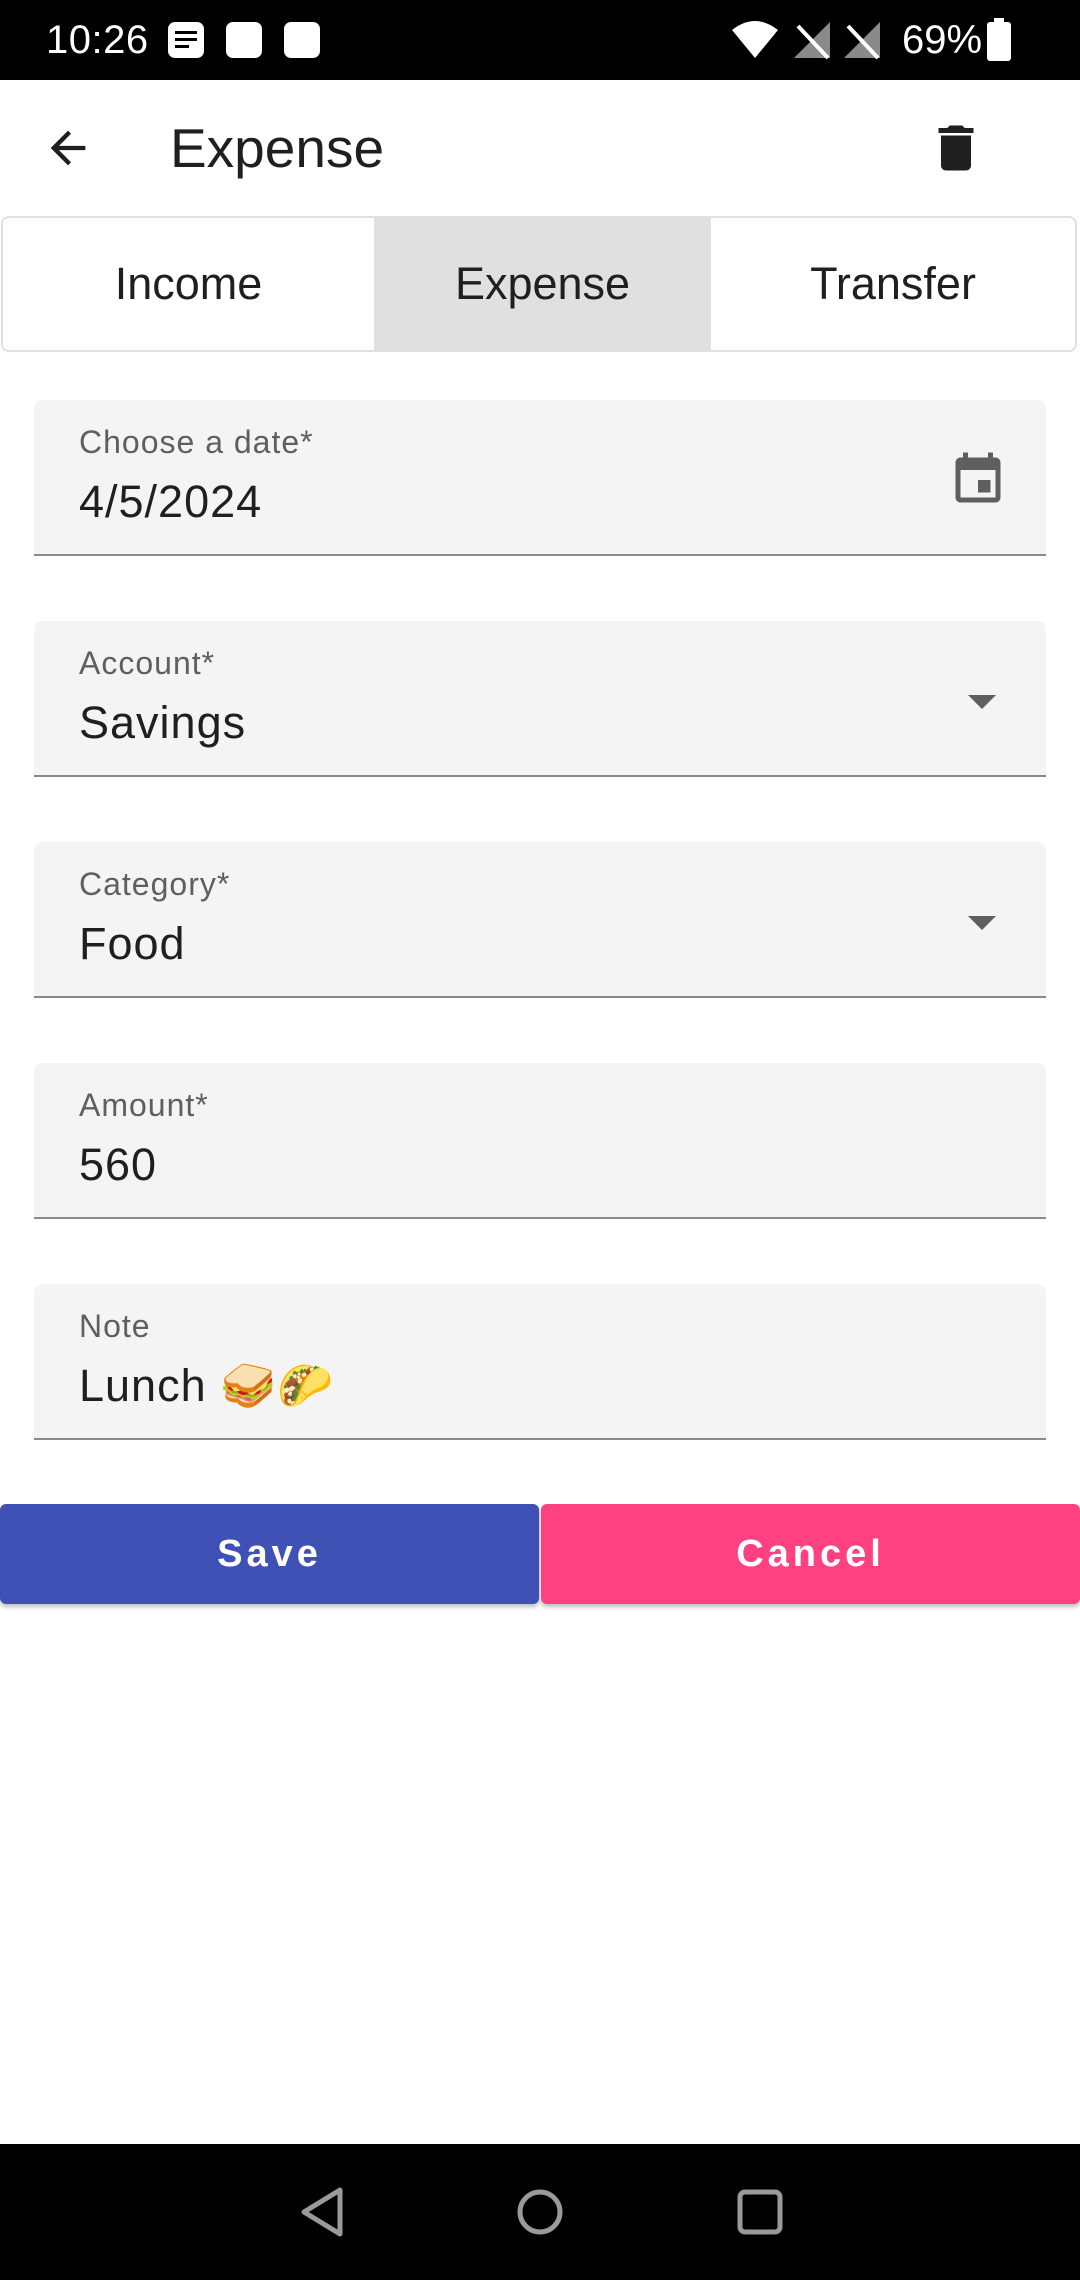 This screenshot has height=2280, width=1080. Describe the element at coordinates (540, 40) in the screenshot. I see `status-bar: 10:26 69%` at that location.